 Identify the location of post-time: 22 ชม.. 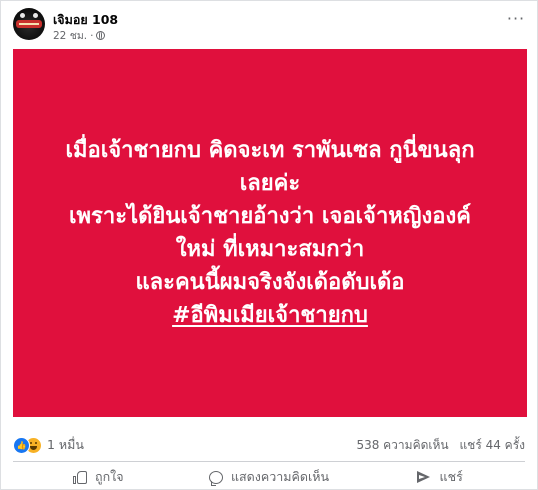
(70, 36).